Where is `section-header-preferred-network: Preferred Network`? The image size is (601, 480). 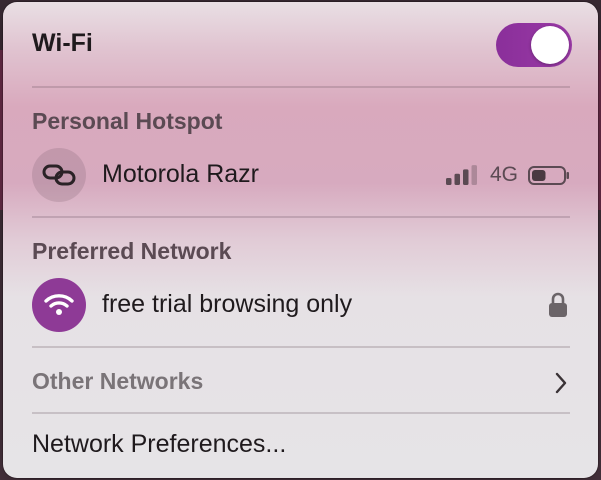
section-header-preferred-network: Preferred Network is located at coordinates (132, 251).